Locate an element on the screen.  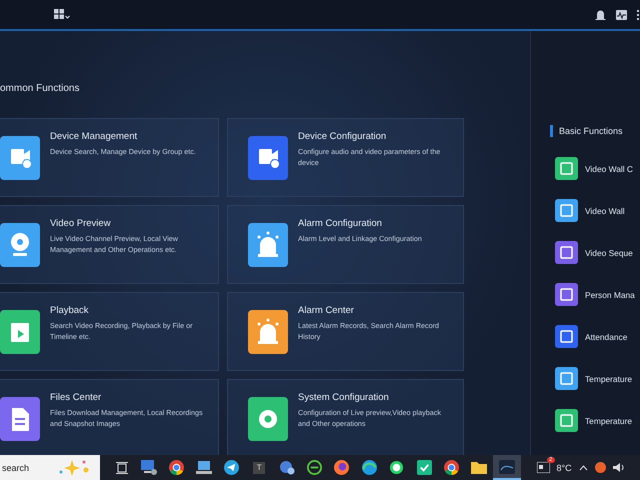
taskbar-app is located at coordinates (506, 467).